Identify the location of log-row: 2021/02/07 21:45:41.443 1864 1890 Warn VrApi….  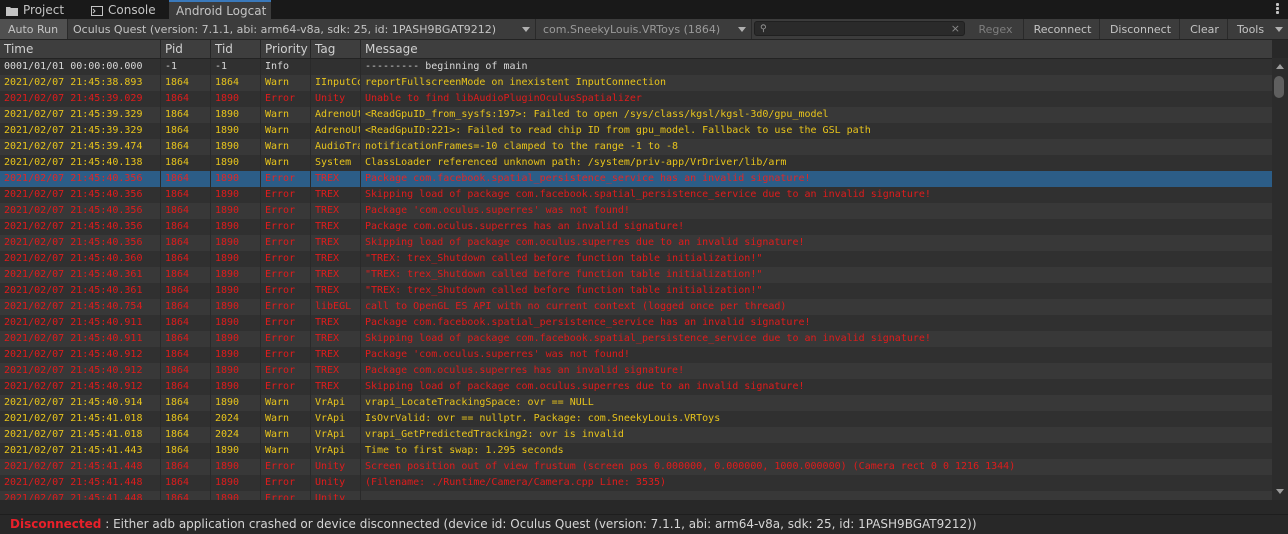
(636, 451).